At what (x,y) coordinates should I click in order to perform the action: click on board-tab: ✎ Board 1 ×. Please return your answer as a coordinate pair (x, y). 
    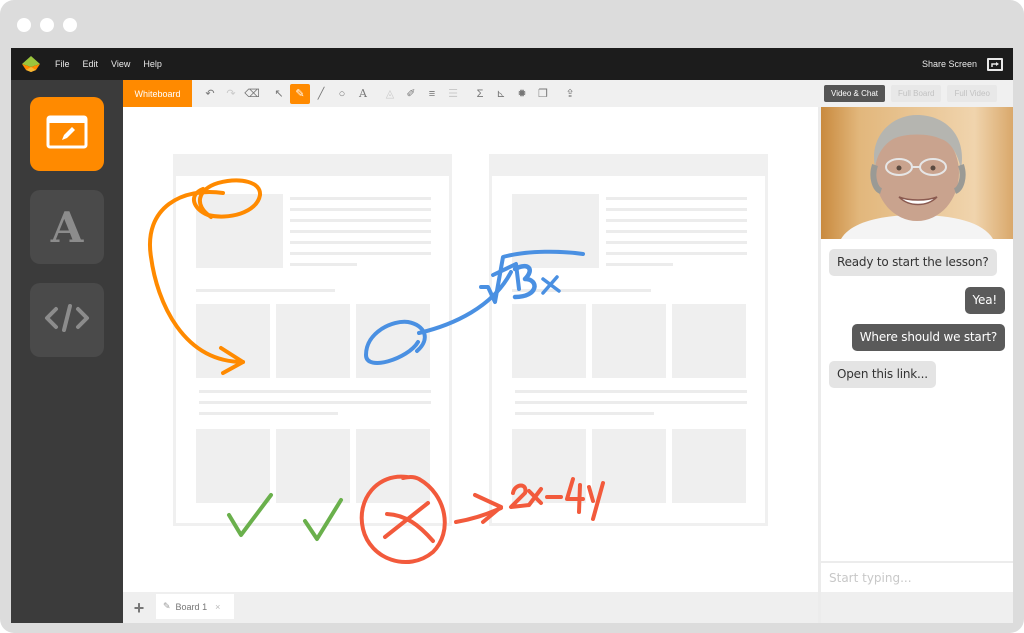
    Looking at the image, I should click on (195, 606).